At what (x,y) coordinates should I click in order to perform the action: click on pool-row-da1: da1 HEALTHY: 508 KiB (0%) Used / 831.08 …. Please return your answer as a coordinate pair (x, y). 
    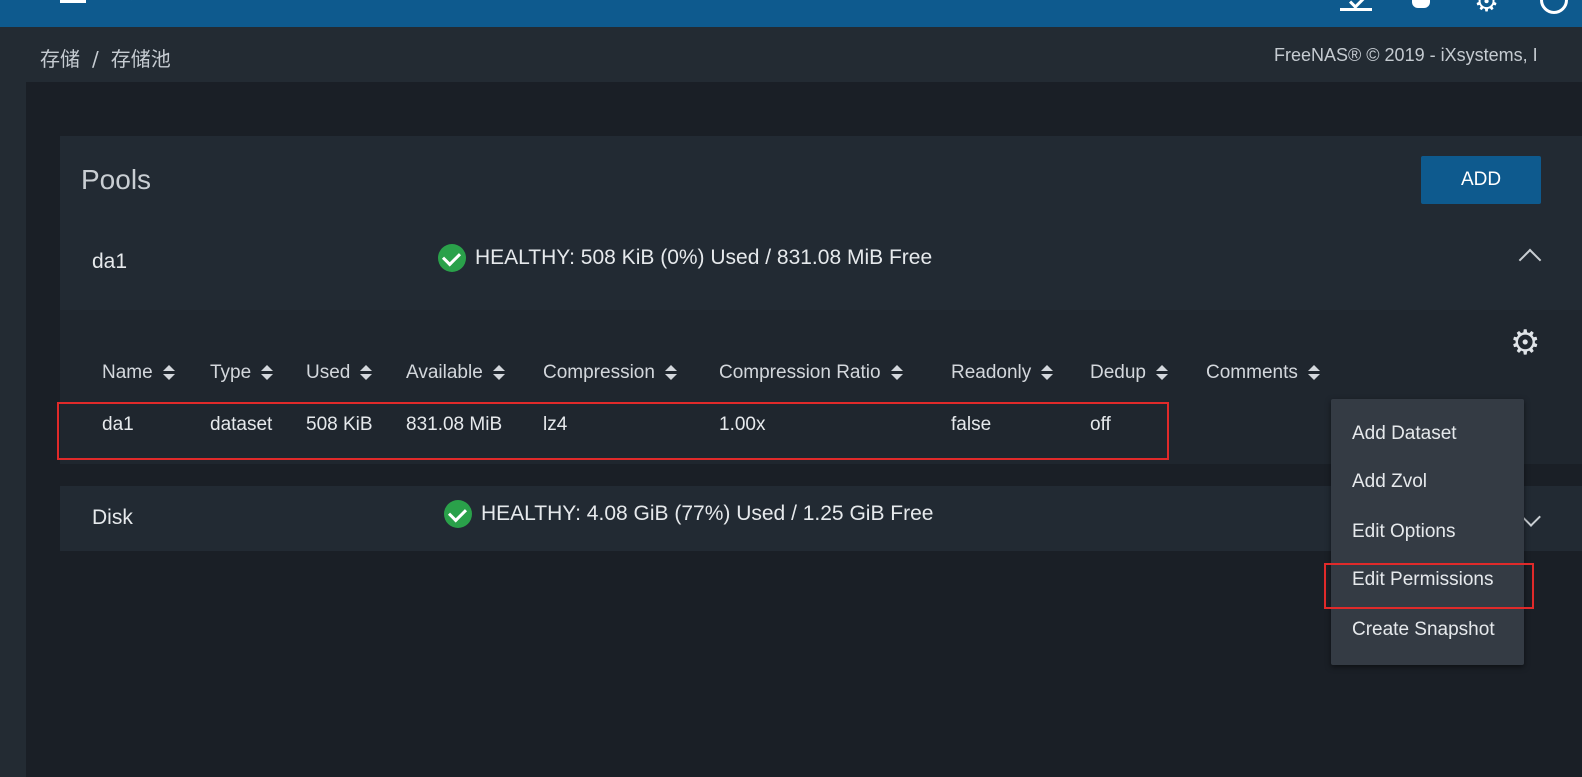
    Looking at the image, I should click on (821, 263).